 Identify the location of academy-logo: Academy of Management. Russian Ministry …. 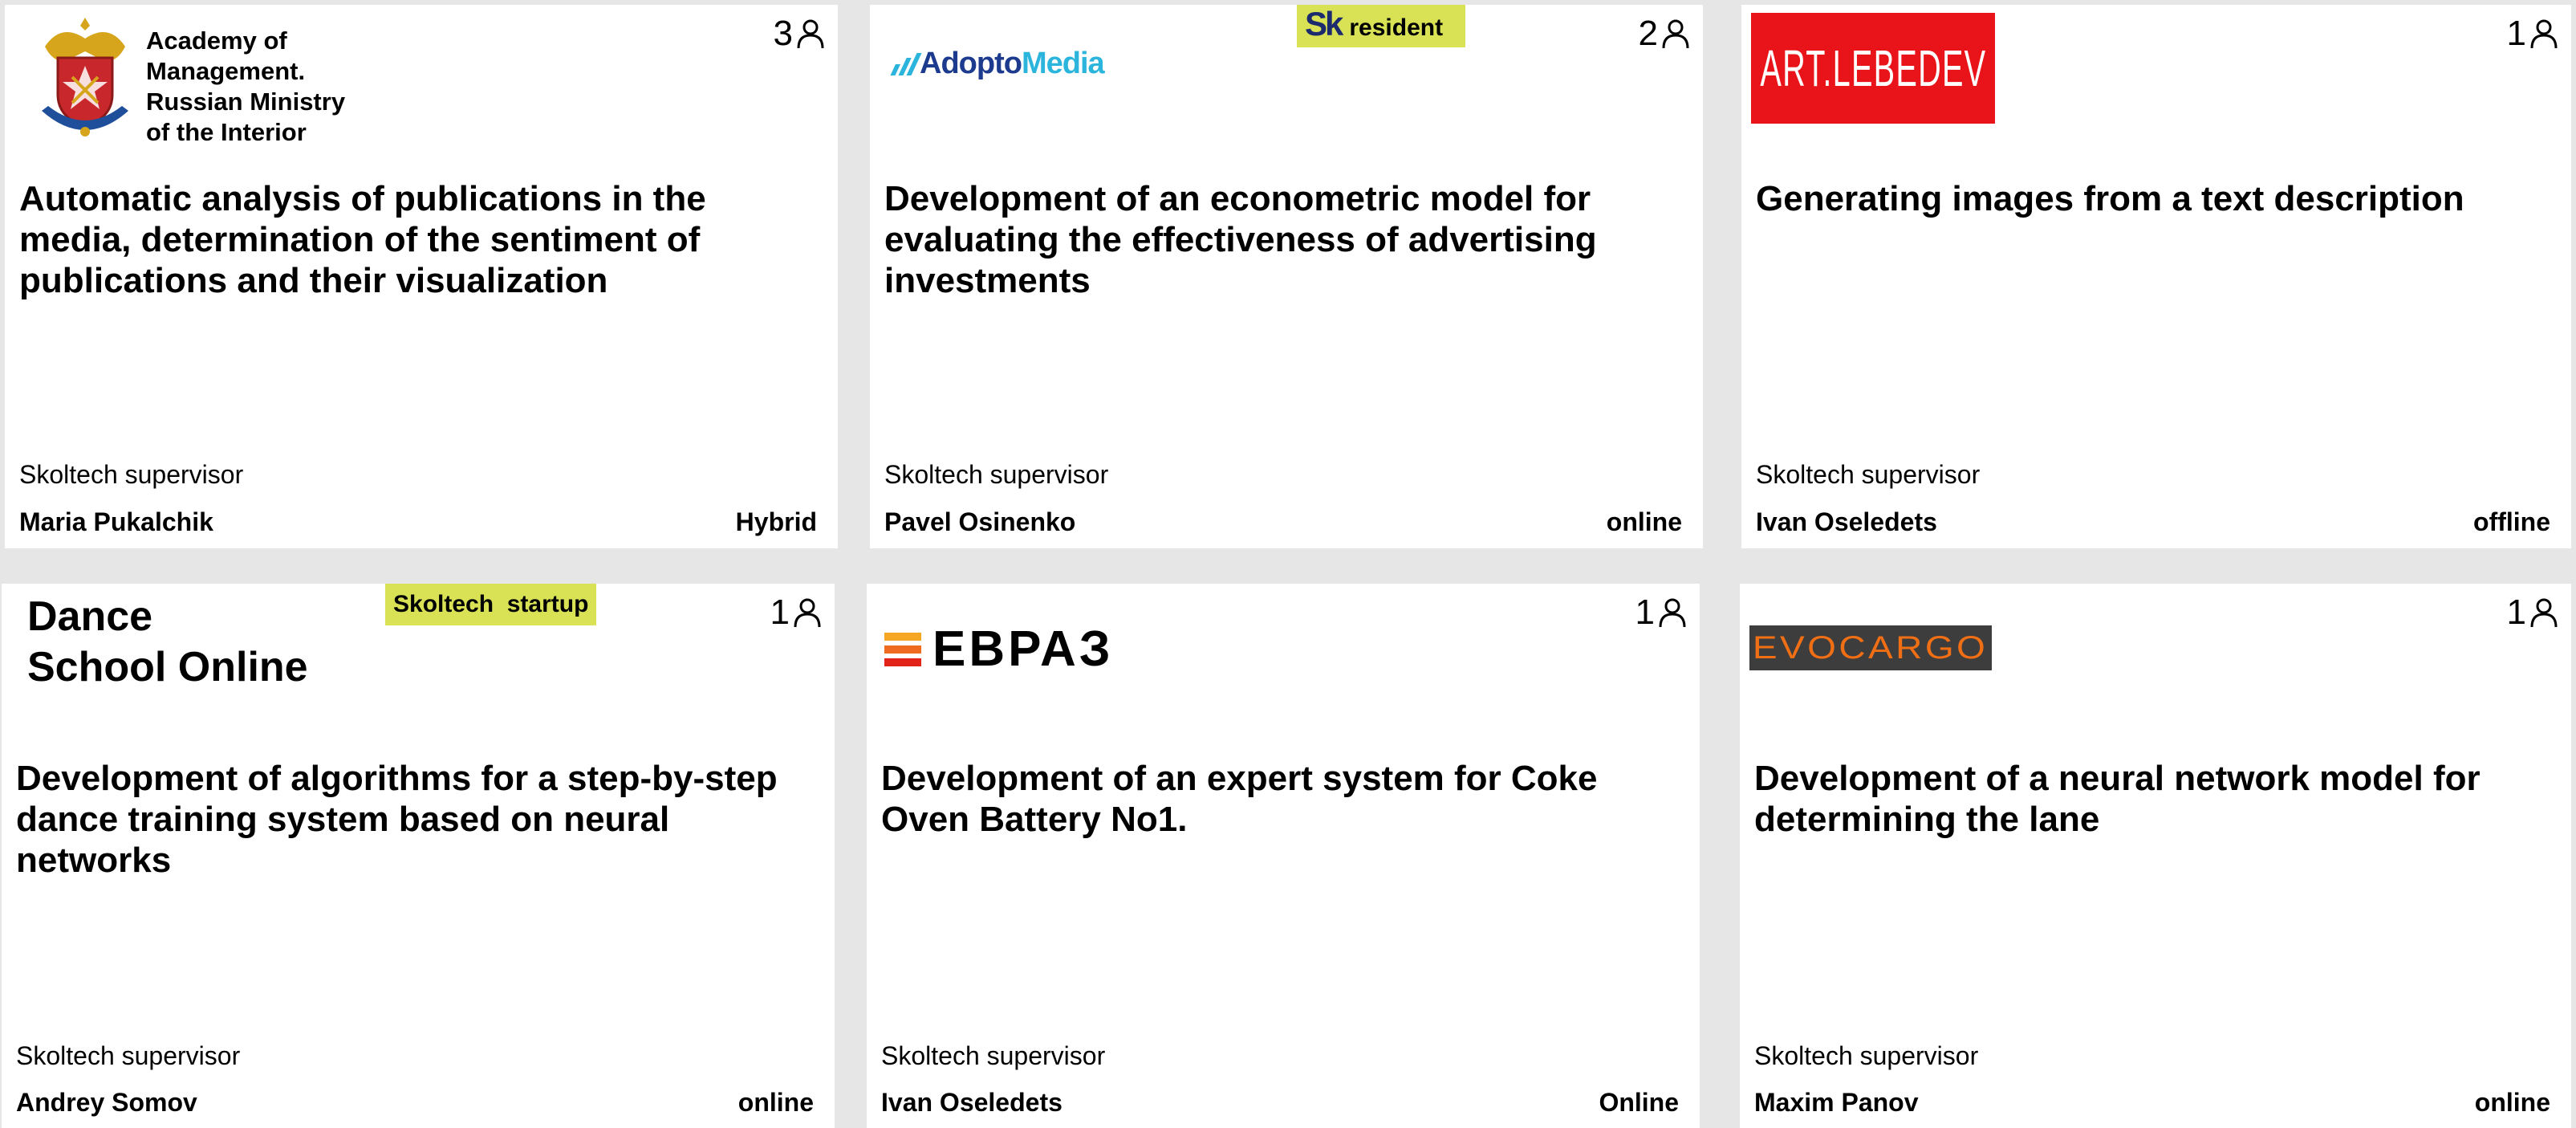
(191, 81).